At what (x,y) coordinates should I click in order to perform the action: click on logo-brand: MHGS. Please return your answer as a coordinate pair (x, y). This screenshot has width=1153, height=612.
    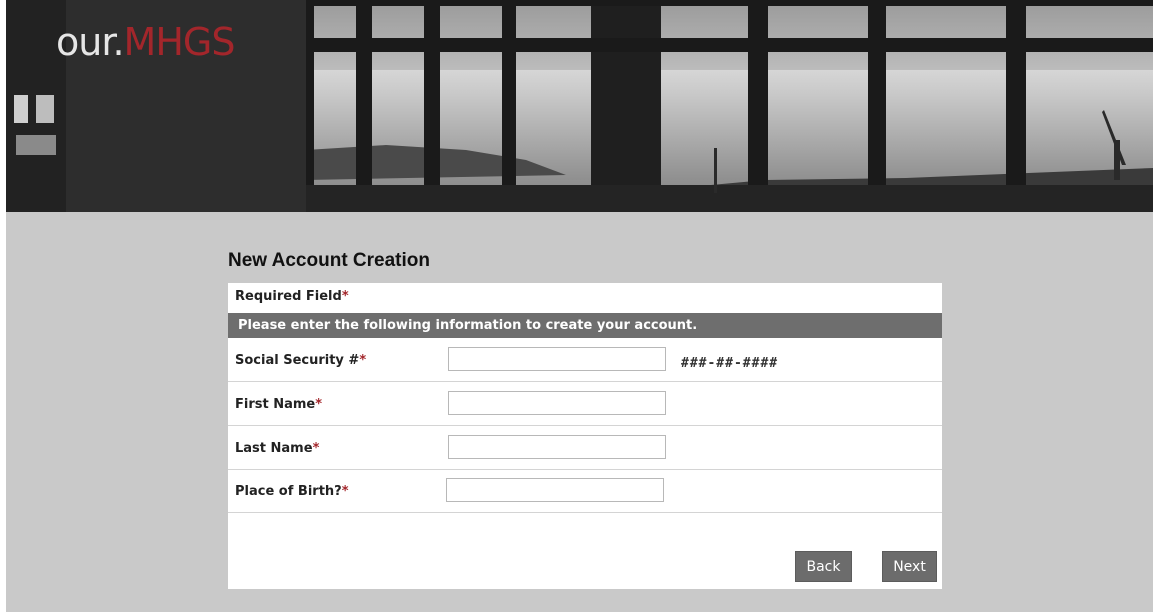
    Looking at the image, I should click on (179, 42).